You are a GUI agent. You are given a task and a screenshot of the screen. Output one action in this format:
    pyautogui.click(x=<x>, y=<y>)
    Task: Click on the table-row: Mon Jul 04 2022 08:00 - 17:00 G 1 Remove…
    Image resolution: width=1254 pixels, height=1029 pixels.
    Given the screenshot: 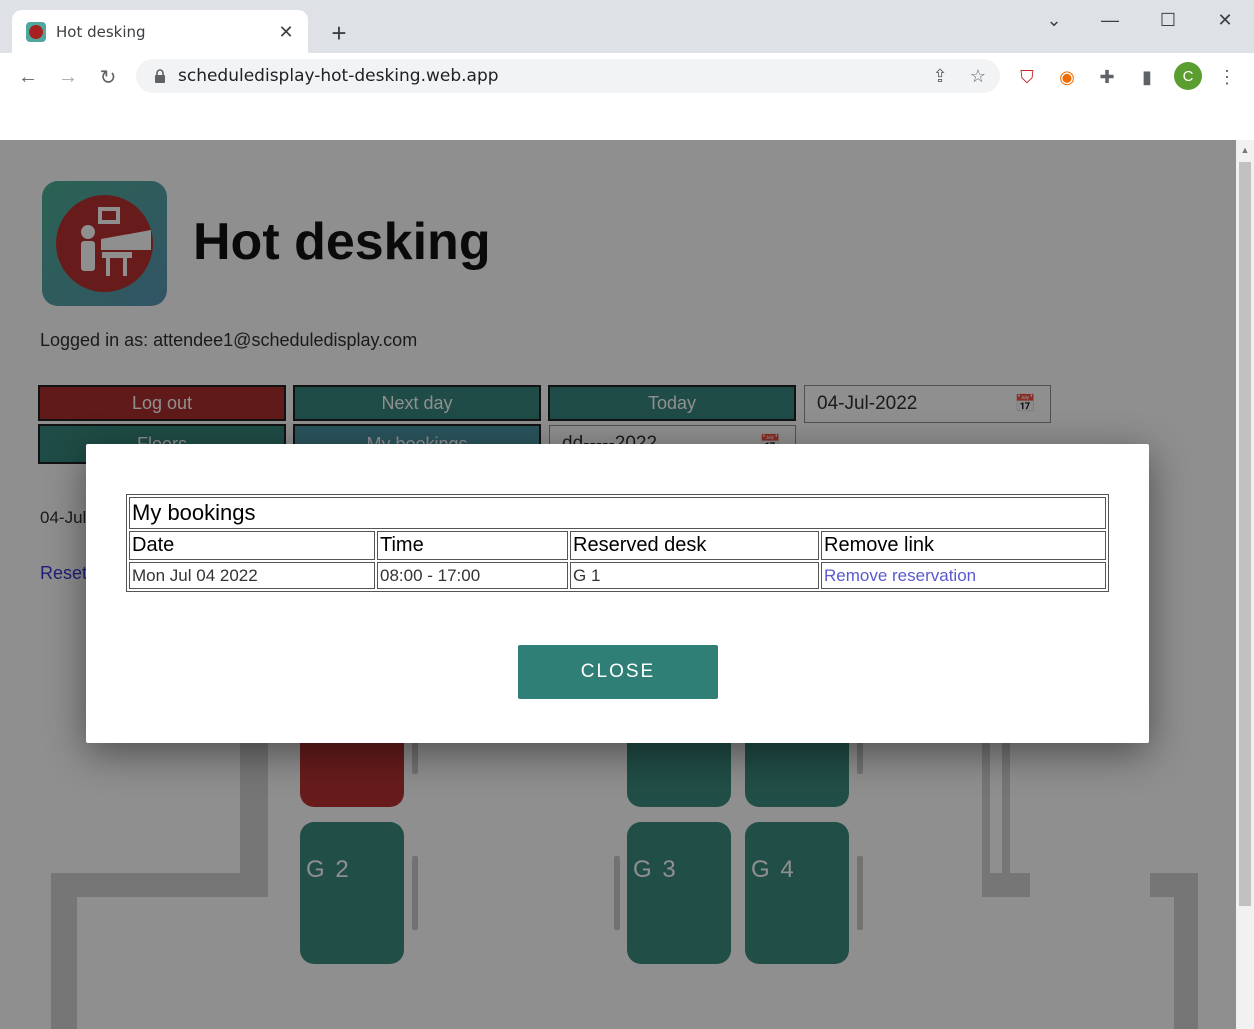 What is the action you would take?
    pyautogui.click(x=617, y=575)
    